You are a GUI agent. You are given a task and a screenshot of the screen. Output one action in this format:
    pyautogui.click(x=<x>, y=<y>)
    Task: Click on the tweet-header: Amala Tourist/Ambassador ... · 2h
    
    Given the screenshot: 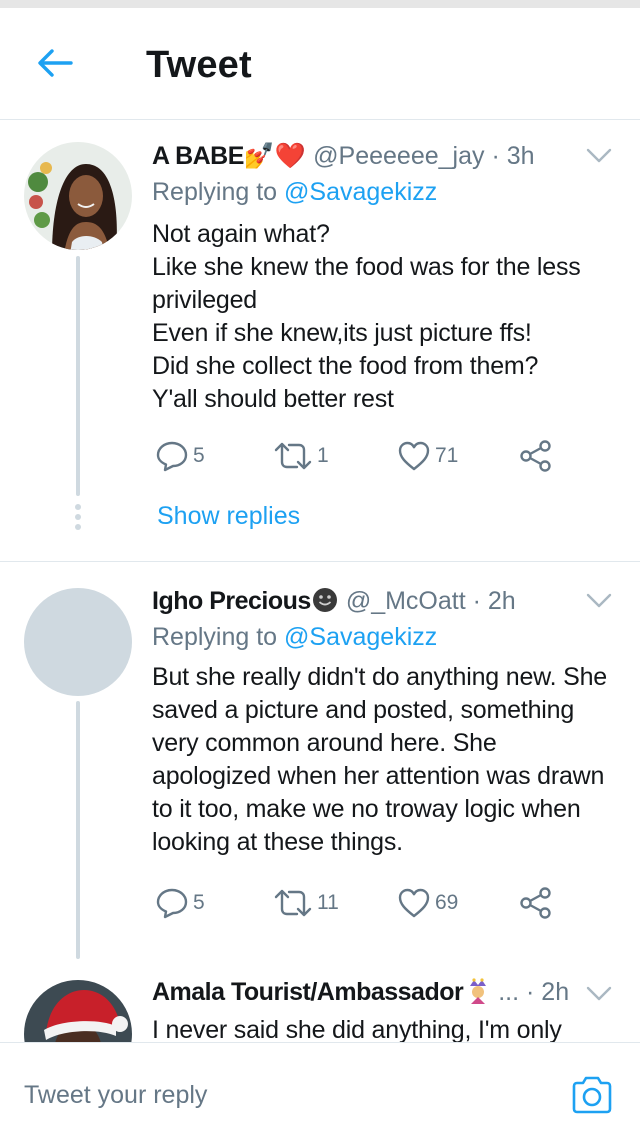 What is the action you would take?
    pyautogui.click(x=360, y=992)
    